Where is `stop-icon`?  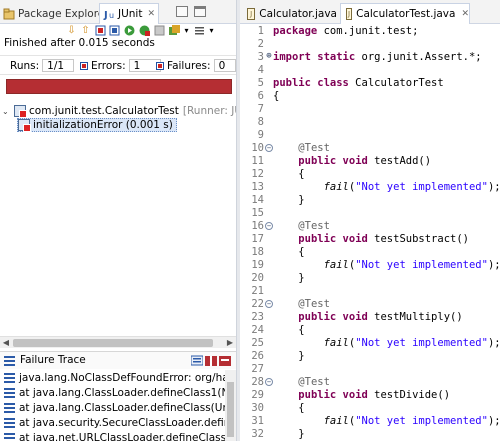 stop-icon is located at coordinates (159, 30).